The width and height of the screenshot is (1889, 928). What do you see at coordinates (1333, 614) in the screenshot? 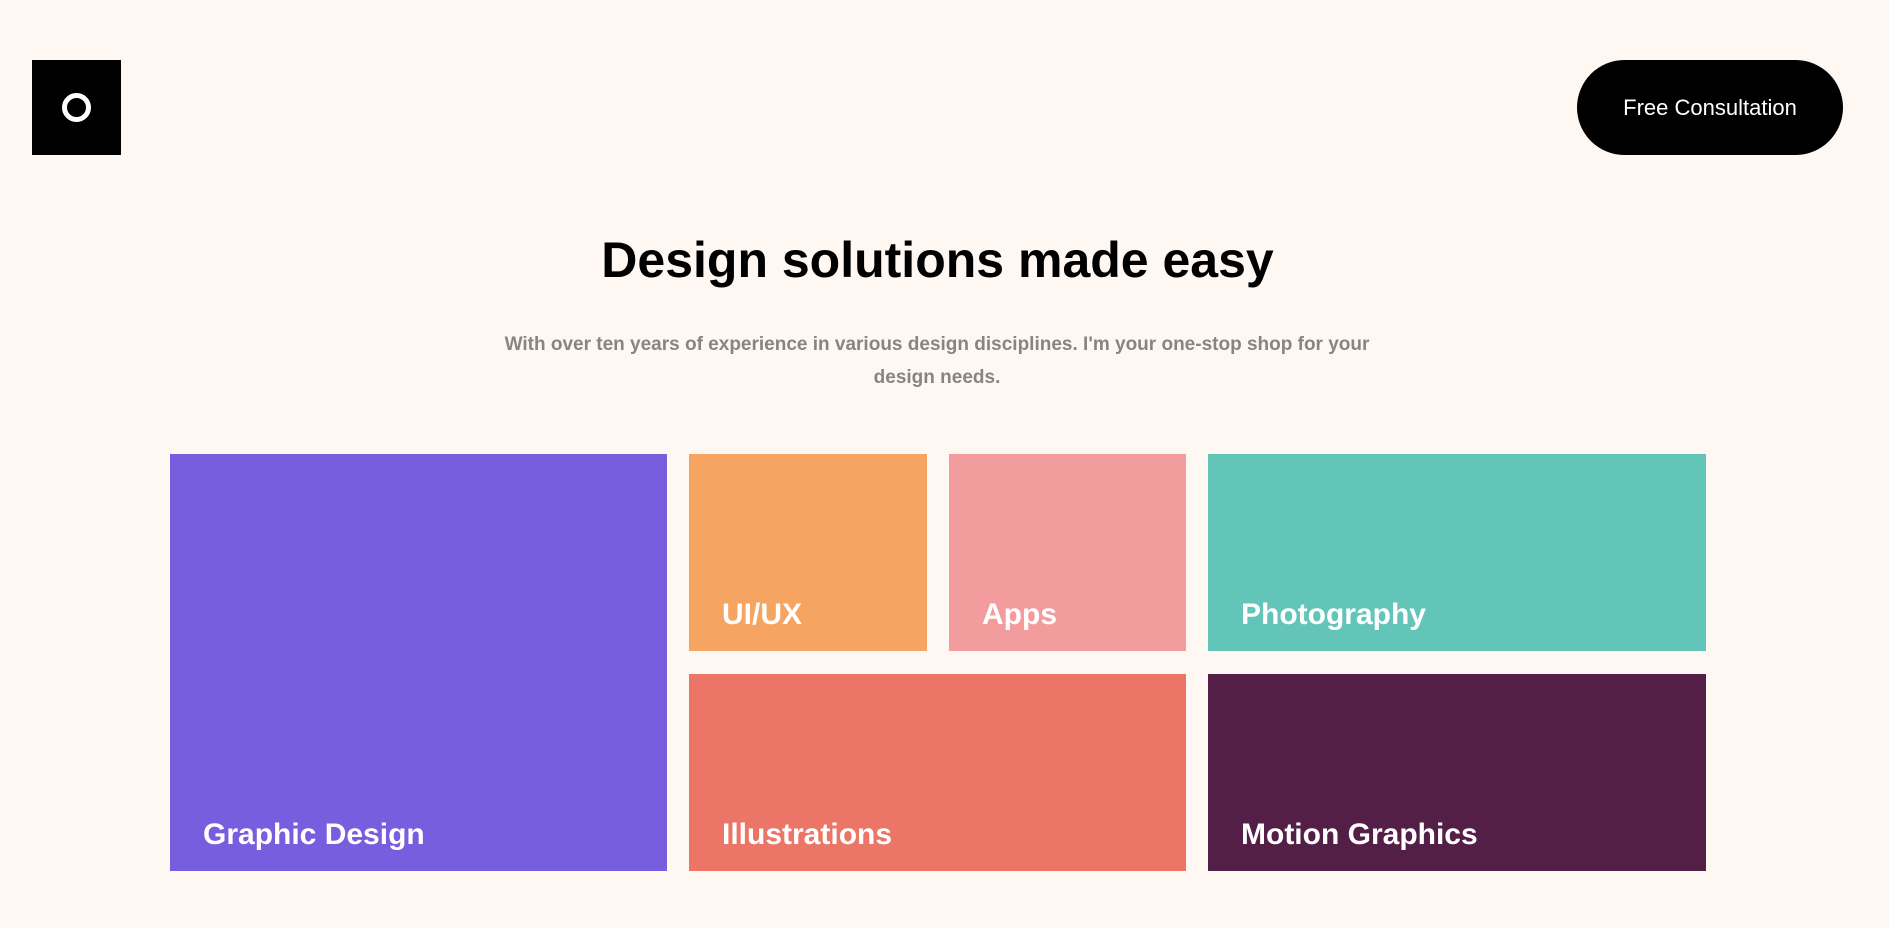
I see `service-tile-label: Photography` at bounding box center [1333, 614].